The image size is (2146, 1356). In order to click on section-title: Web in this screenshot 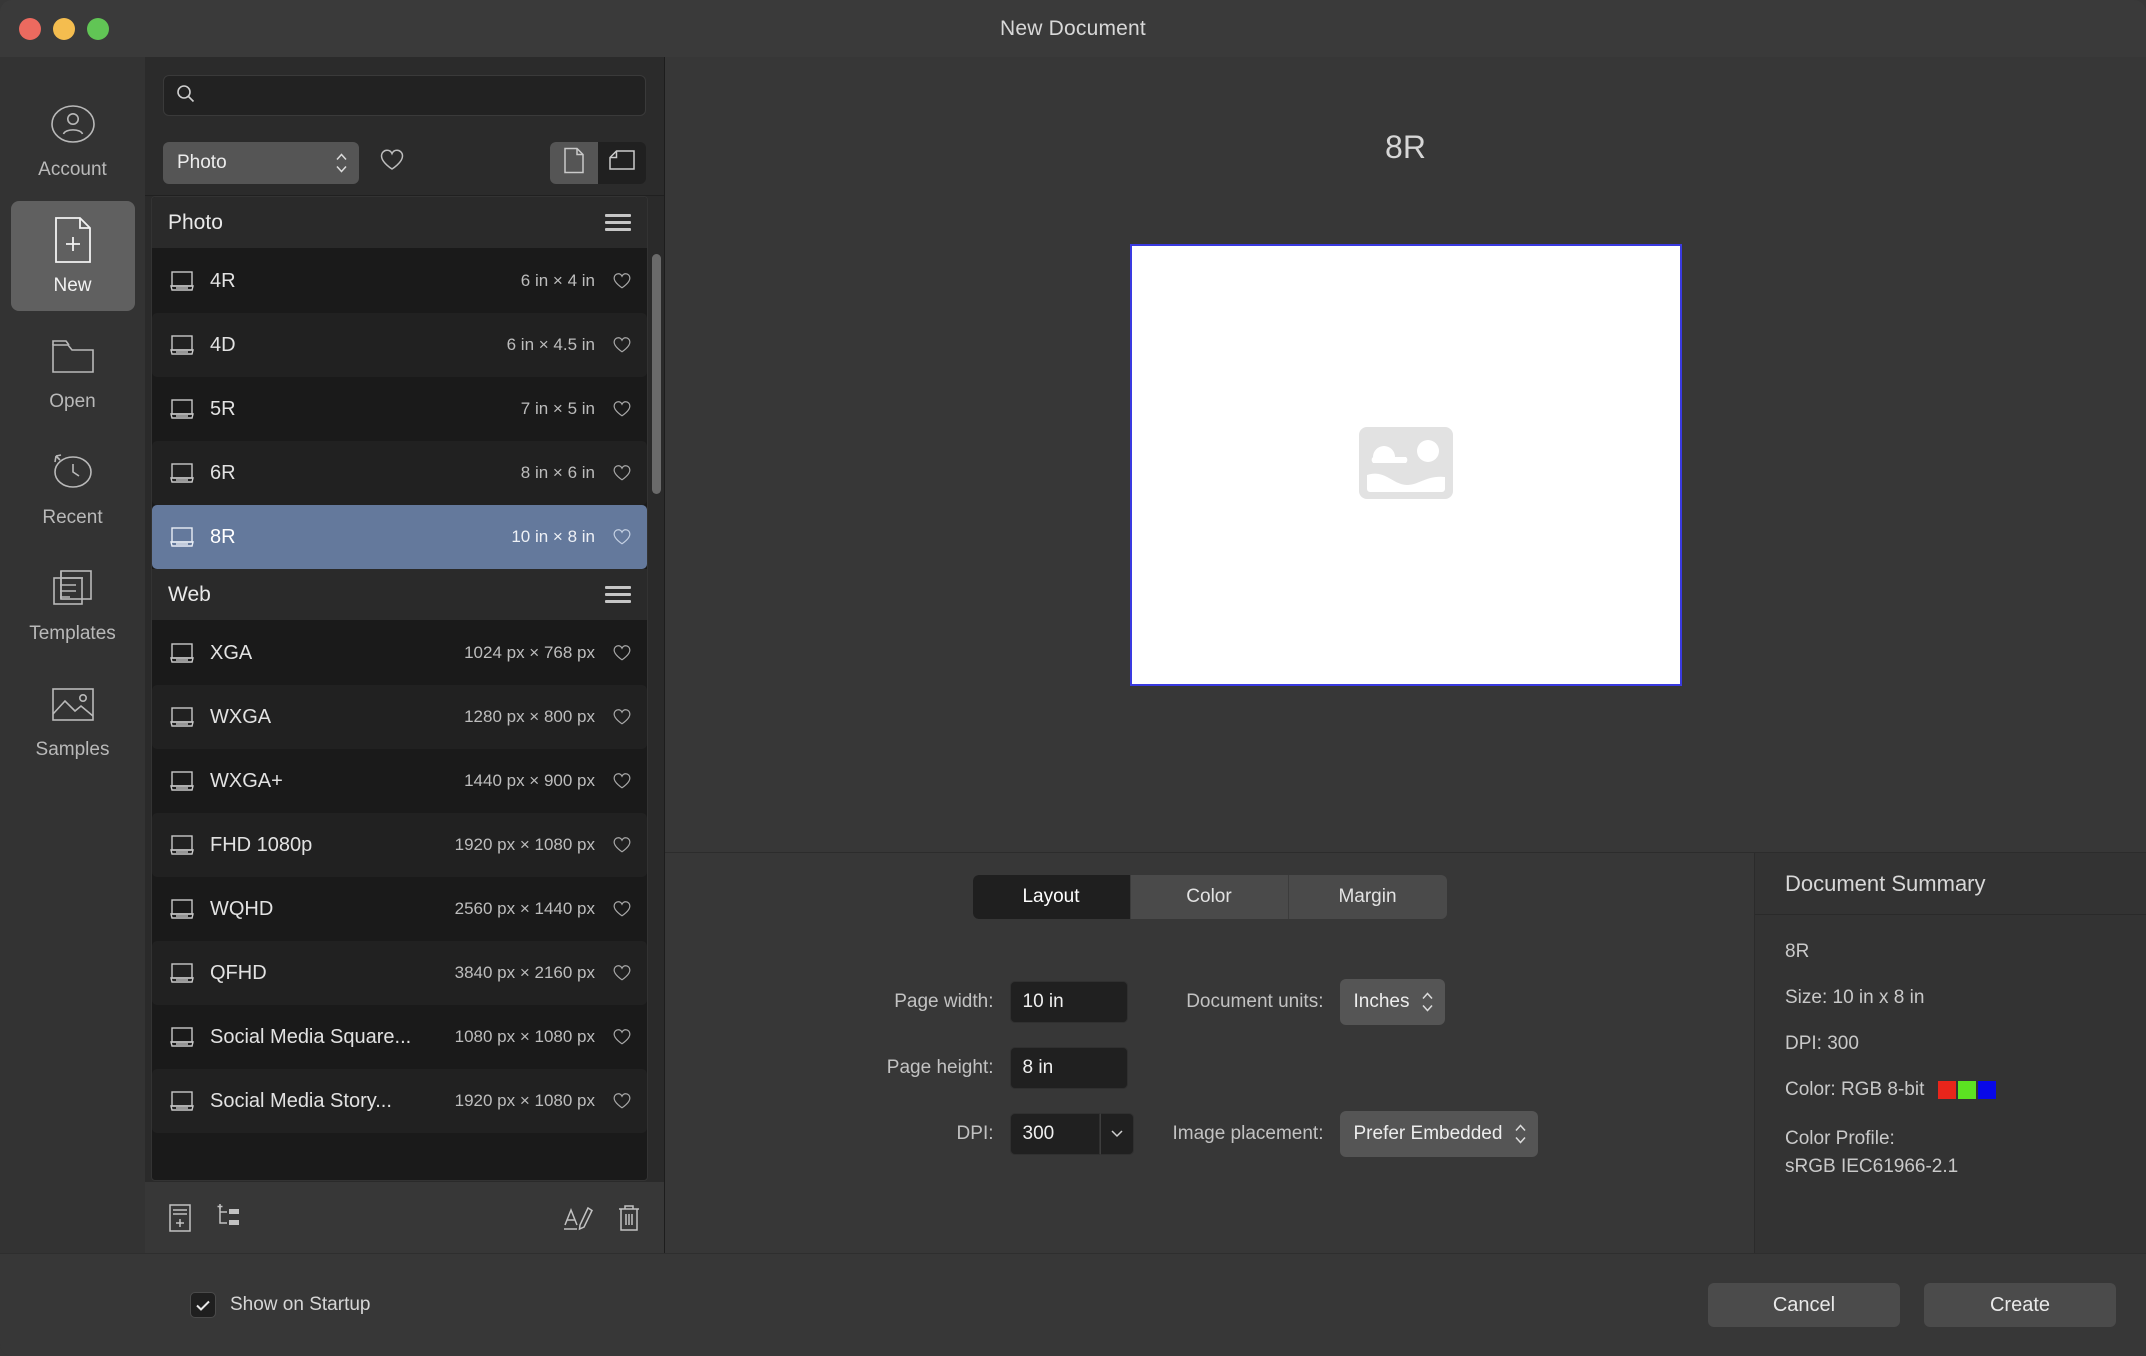, I will do `click(189, 594)`.